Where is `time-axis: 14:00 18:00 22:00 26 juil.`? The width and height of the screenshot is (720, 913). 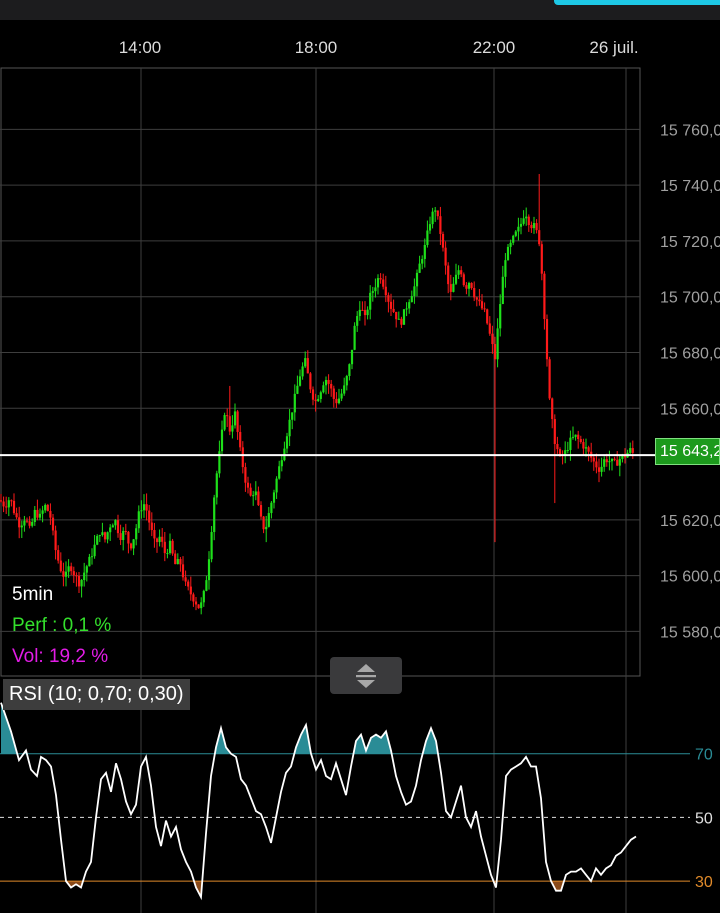 time-axis: 14:00 18:00 22:00 26 juil. is located at coordinates (379, 47).